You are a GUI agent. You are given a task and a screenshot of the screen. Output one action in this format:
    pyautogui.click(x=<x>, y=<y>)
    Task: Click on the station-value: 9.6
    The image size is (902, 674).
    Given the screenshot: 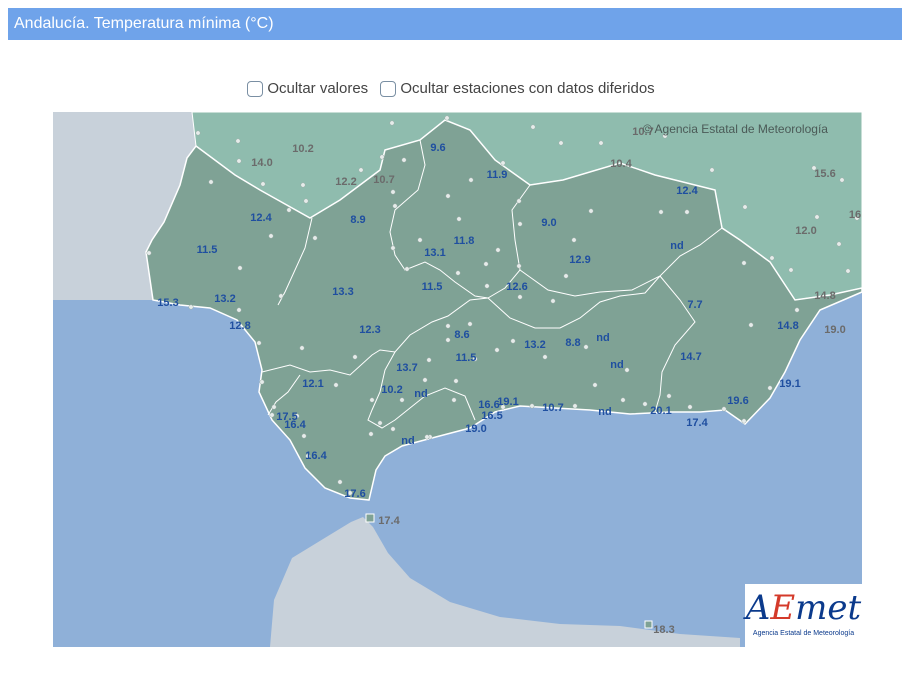 What is the action you would take?
    pyautogui.click(x=437, y=148)
    